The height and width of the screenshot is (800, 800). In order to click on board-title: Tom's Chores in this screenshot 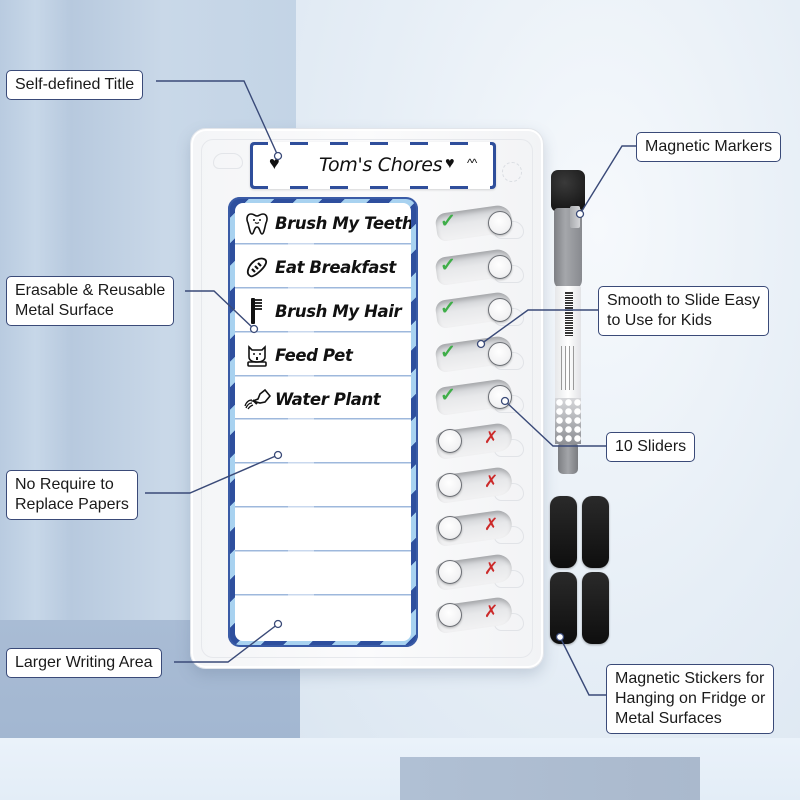, I will do `click(381, 165)`.